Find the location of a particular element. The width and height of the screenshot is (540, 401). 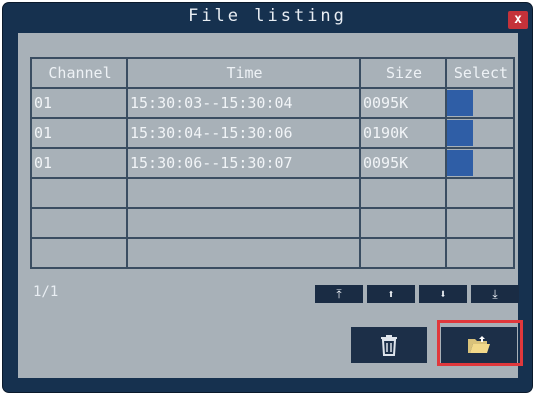

page-down-button: ⬇ is located at coordinates (443, 294).